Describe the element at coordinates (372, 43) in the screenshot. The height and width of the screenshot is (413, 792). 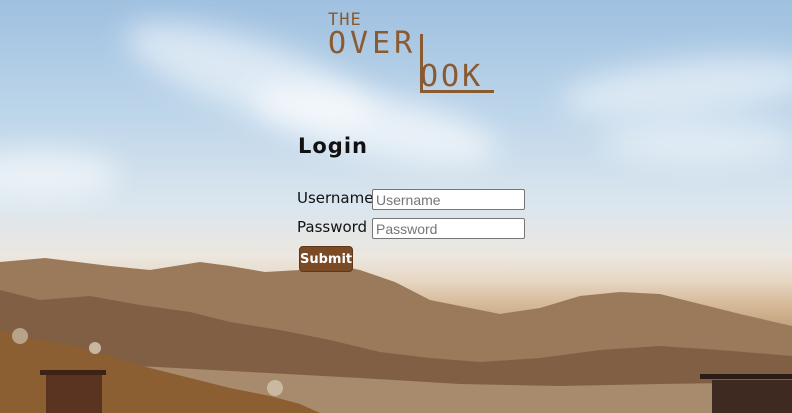
I see `logo-text-over: OVER` at that location.